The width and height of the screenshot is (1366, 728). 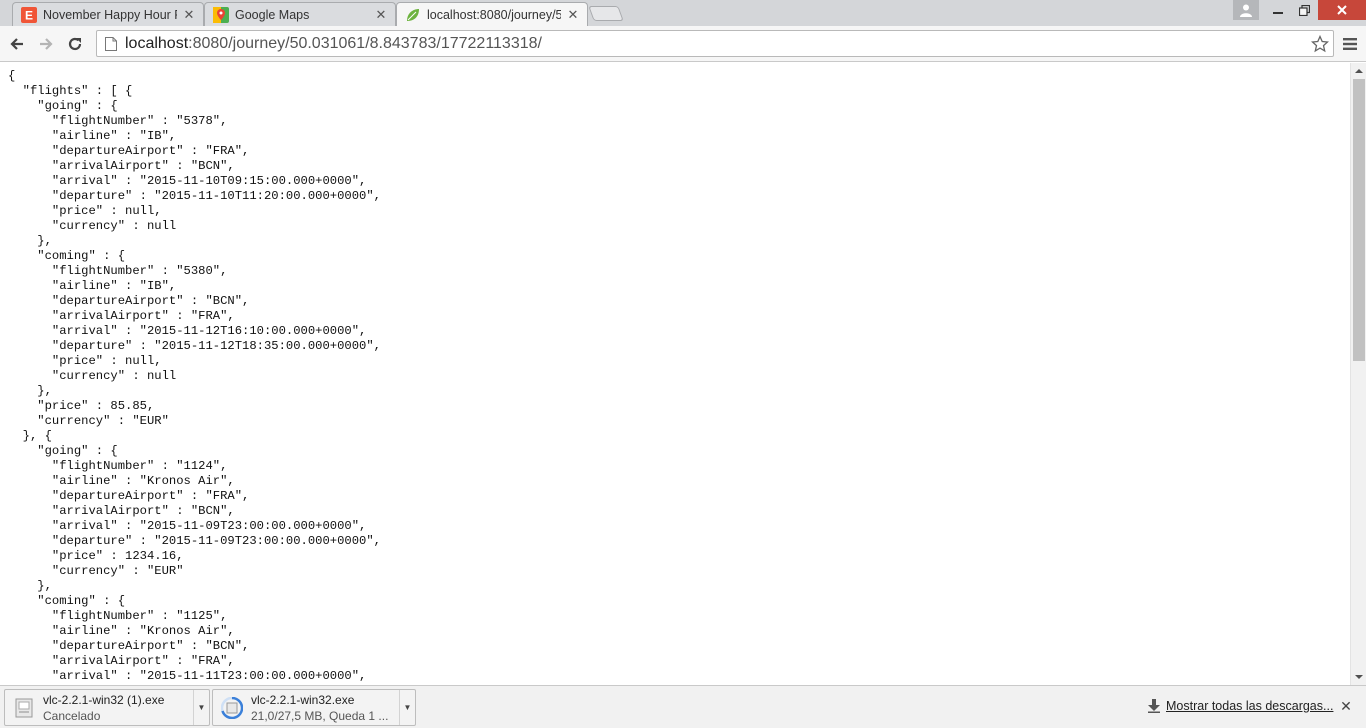 I want to click on forward-button, so click(x=46, y=44).